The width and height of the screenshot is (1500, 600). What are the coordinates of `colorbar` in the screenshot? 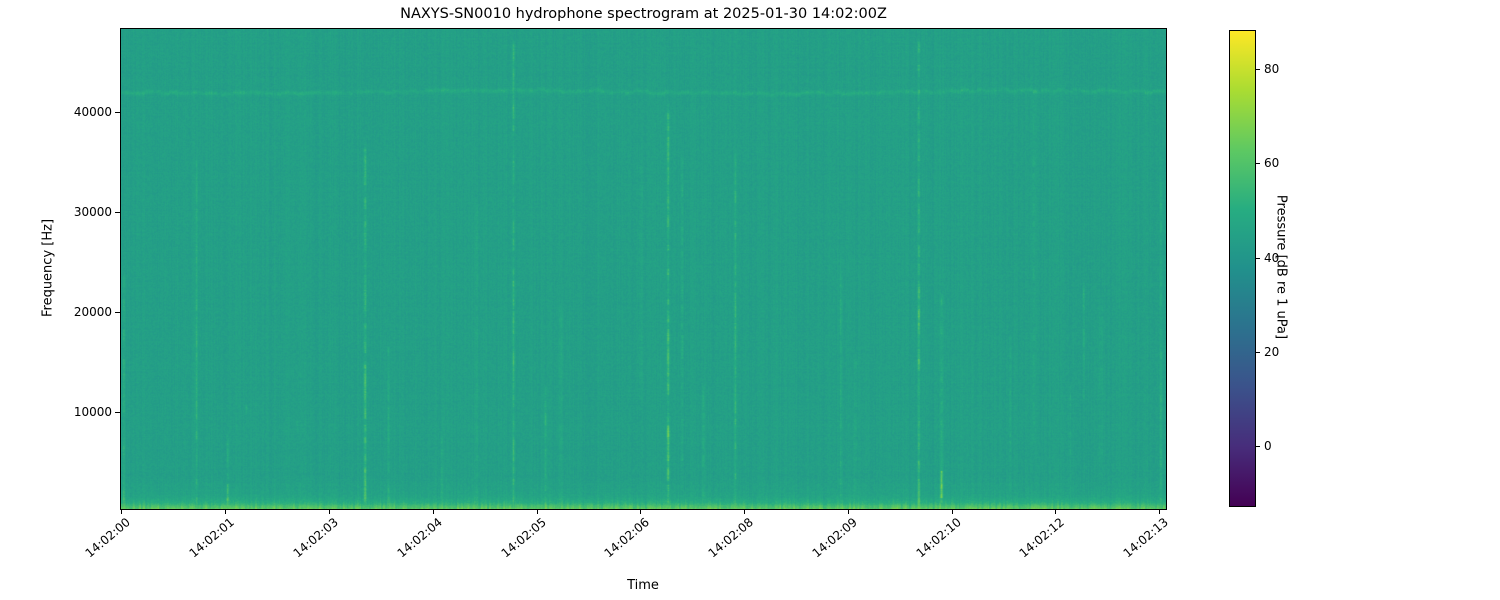 It's located at (1242, 268).